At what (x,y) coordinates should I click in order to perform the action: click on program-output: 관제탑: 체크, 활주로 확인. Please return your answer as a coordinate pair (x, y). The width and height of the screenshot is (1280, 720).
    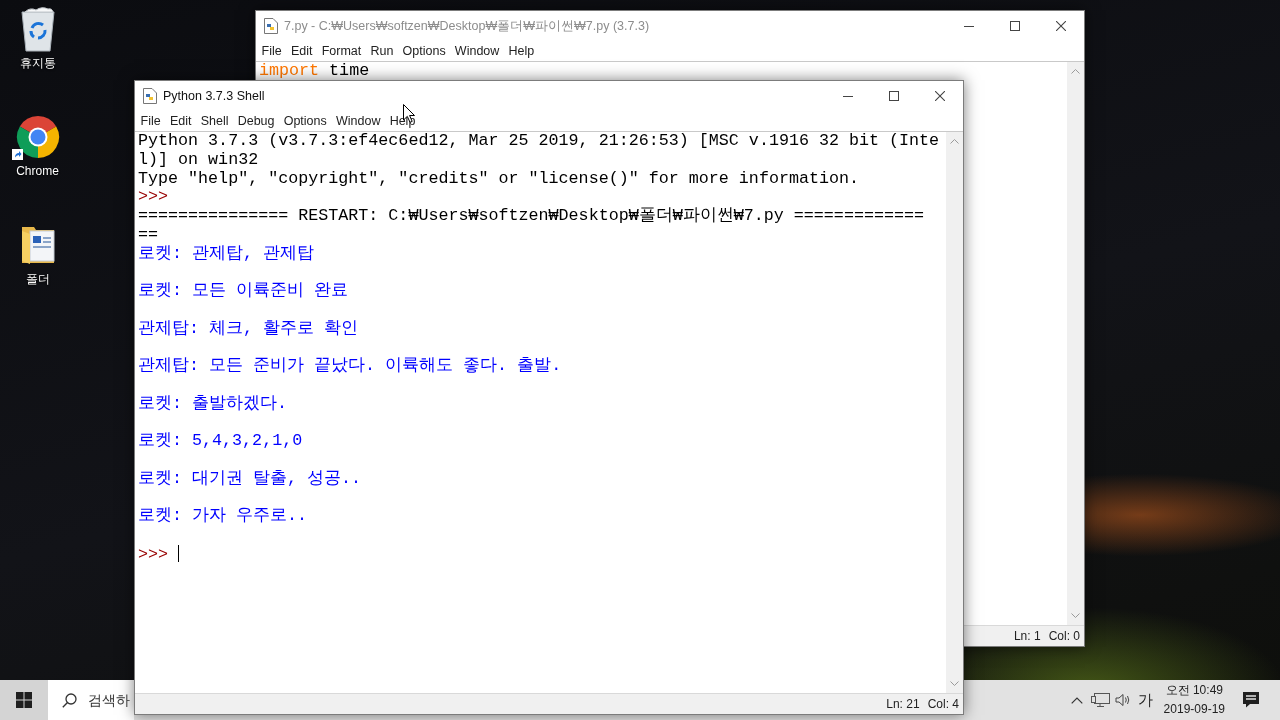
    Looking at the image, I should click on (248, 328).